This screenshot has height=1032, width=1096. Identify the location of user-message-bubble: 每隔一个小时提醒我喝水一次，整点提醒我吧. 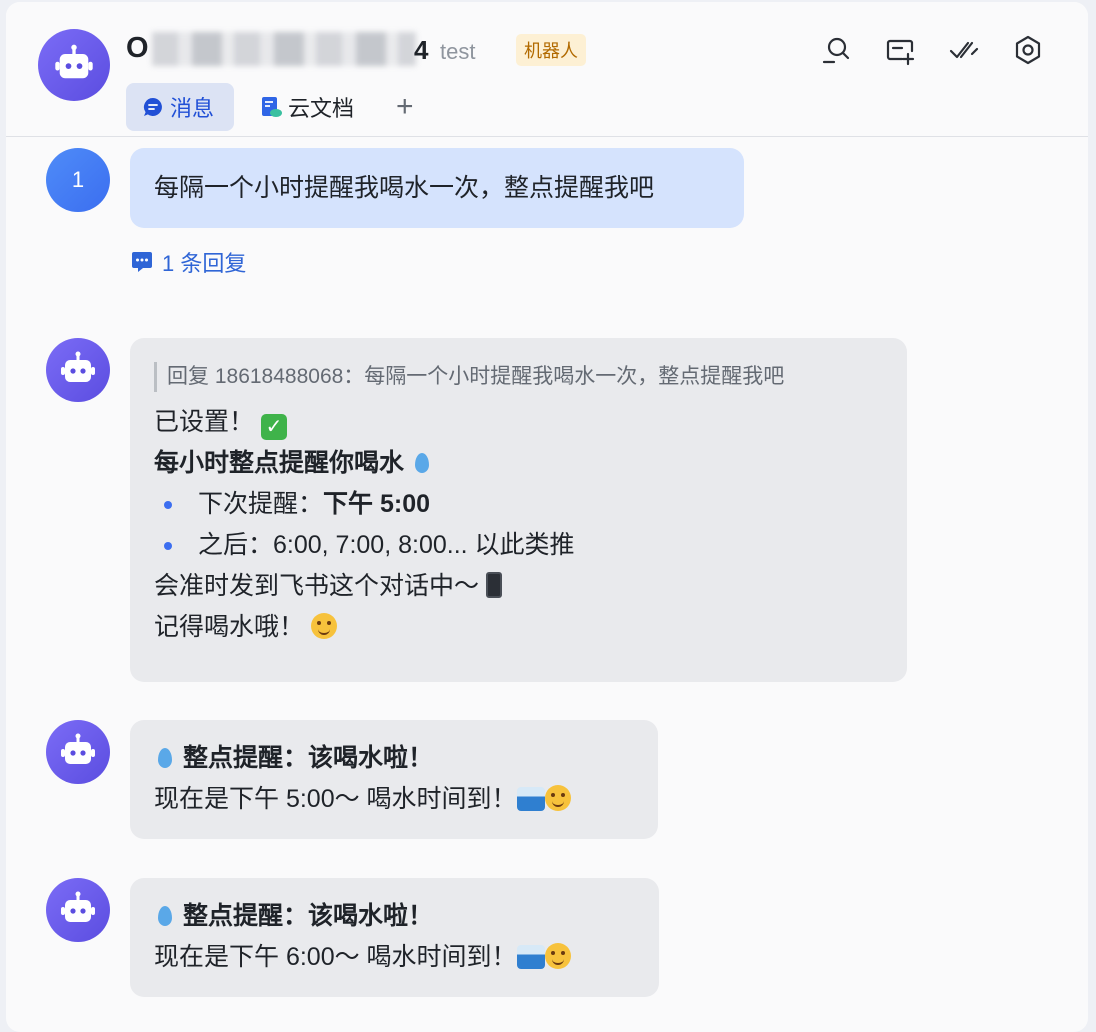
(437, 188).